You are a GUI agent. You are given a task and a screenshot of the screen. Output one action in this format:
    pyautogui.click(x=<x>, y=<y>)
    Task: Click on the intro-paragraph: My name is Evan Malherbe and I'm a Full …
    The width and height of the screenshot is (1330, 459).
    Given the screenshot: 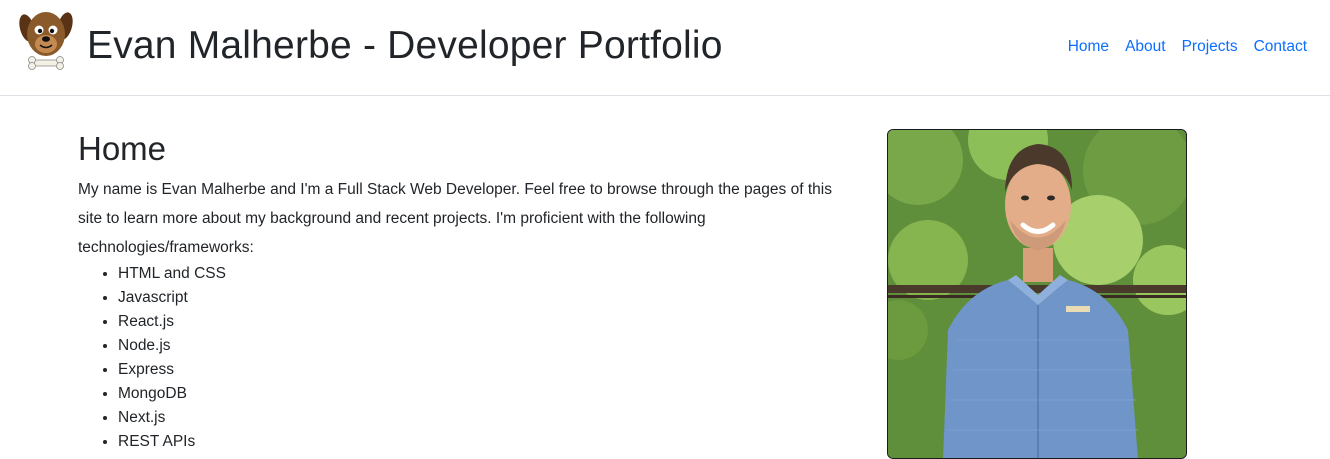 What is the action you would take?
    pyautogui.click(x=455, y=218)
    